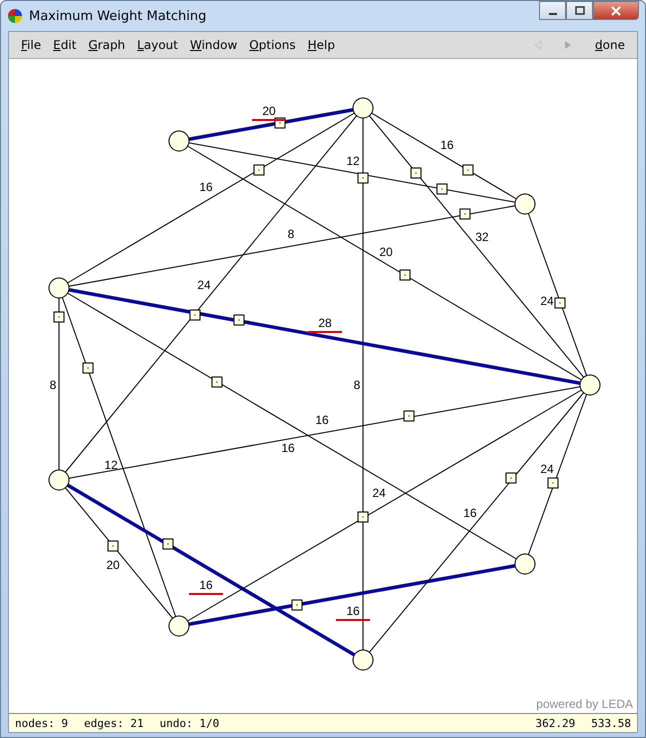  I want to click on menu-item: Window, so click(214, 45).